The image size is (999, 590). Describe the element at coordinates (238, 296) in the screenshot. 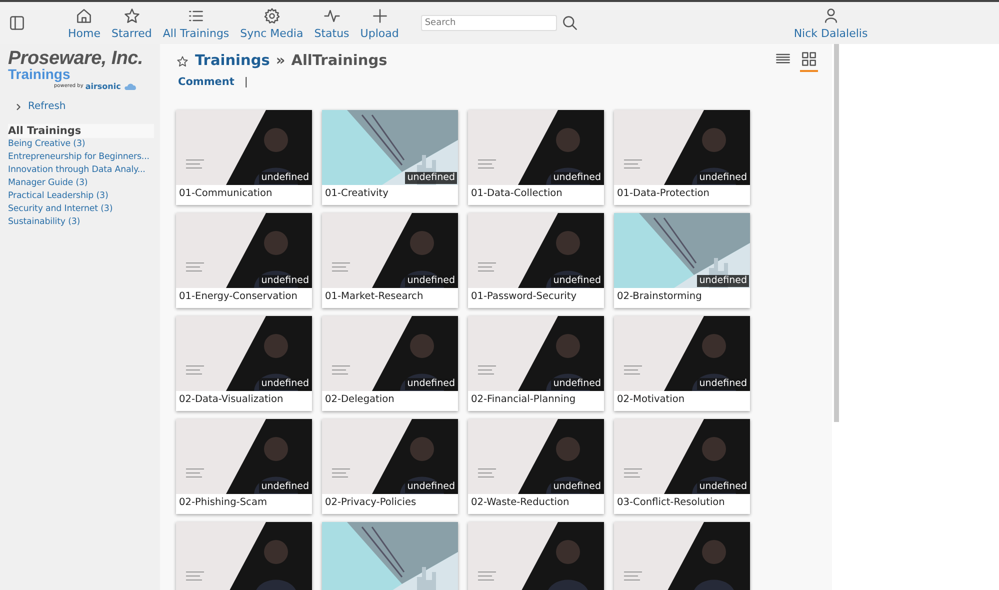

I see `card-title: 01-Energy-Conservation` at that location.